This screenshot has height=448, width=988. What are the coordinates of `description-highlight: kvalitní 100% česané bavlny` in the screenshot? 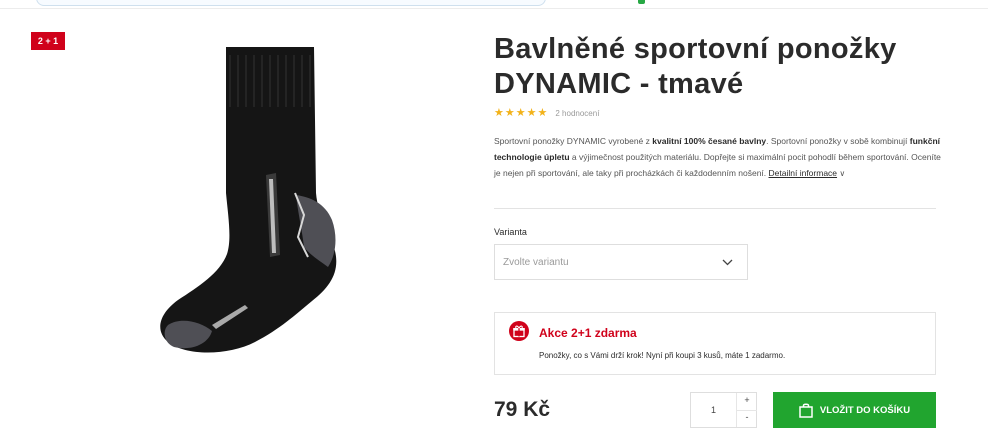 It's located at (709, 141).